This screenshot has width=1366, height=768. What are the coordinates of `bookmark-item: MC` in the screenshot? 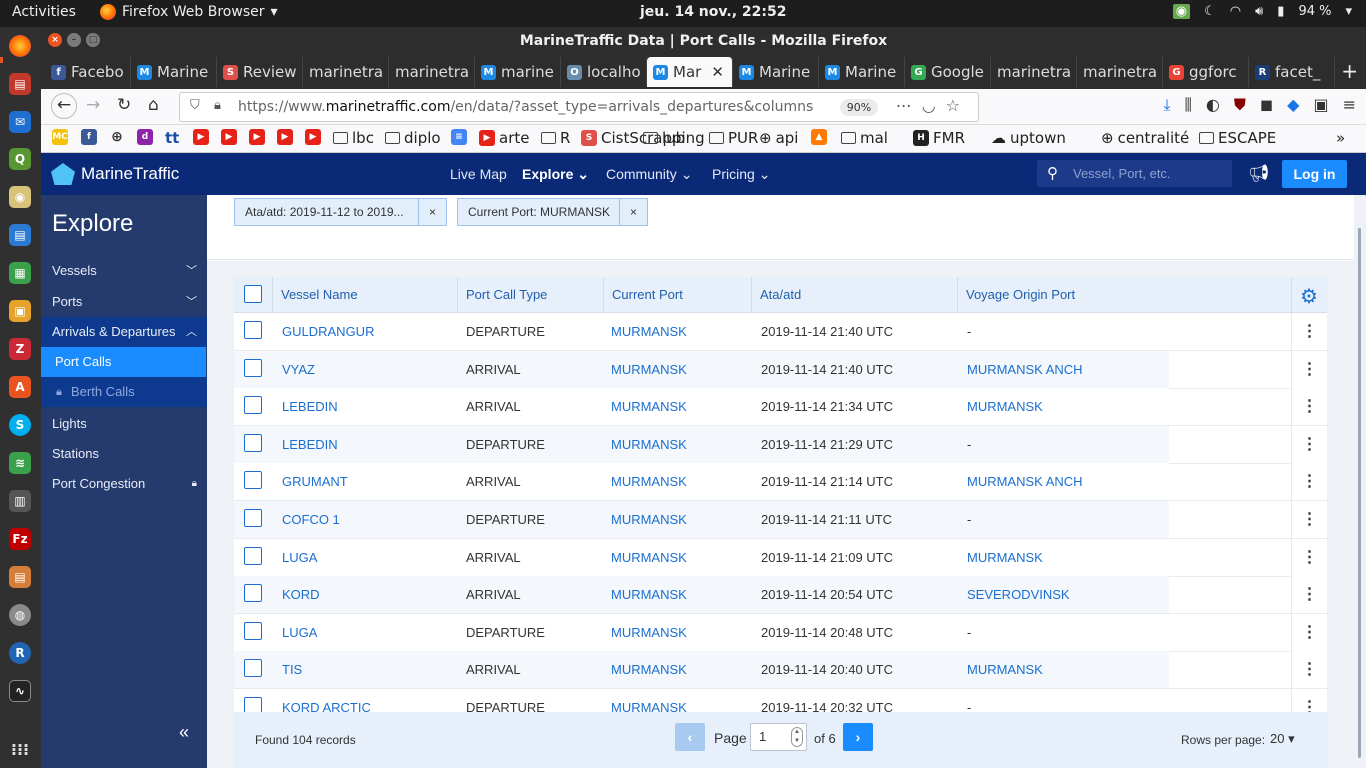 It's located at (60, 137).